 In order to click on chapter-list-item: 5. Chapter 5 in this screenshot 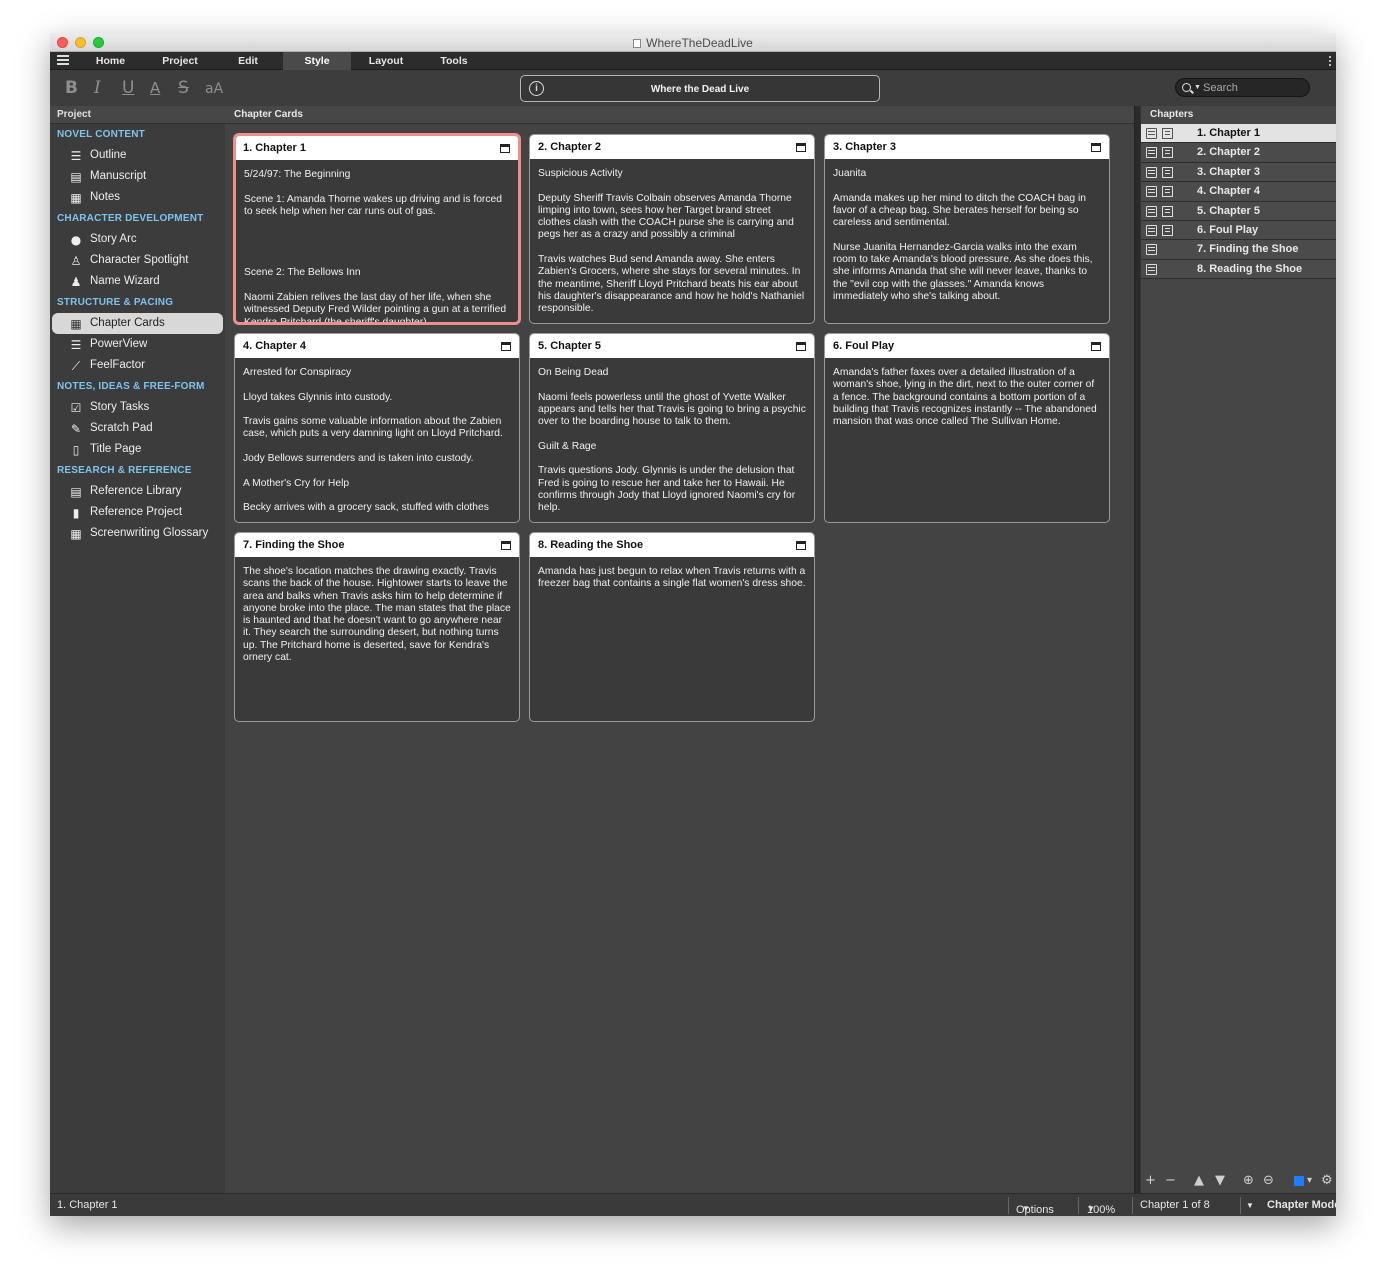, I will do `click(1238, 211)`.